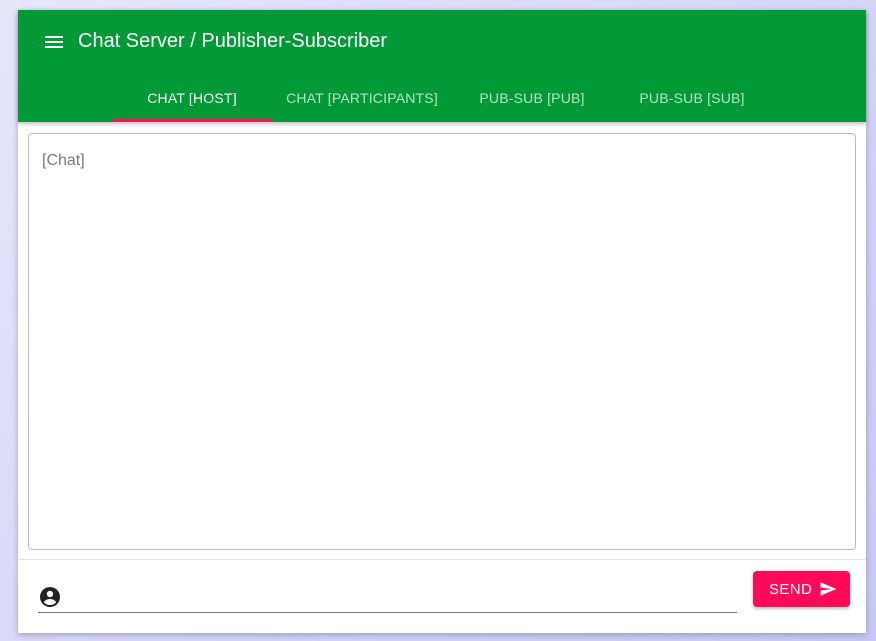  What do you see at coordinates (192, 120) in the screenshot?
I see `active-tab-indicator` at bounding box center [192, 120].